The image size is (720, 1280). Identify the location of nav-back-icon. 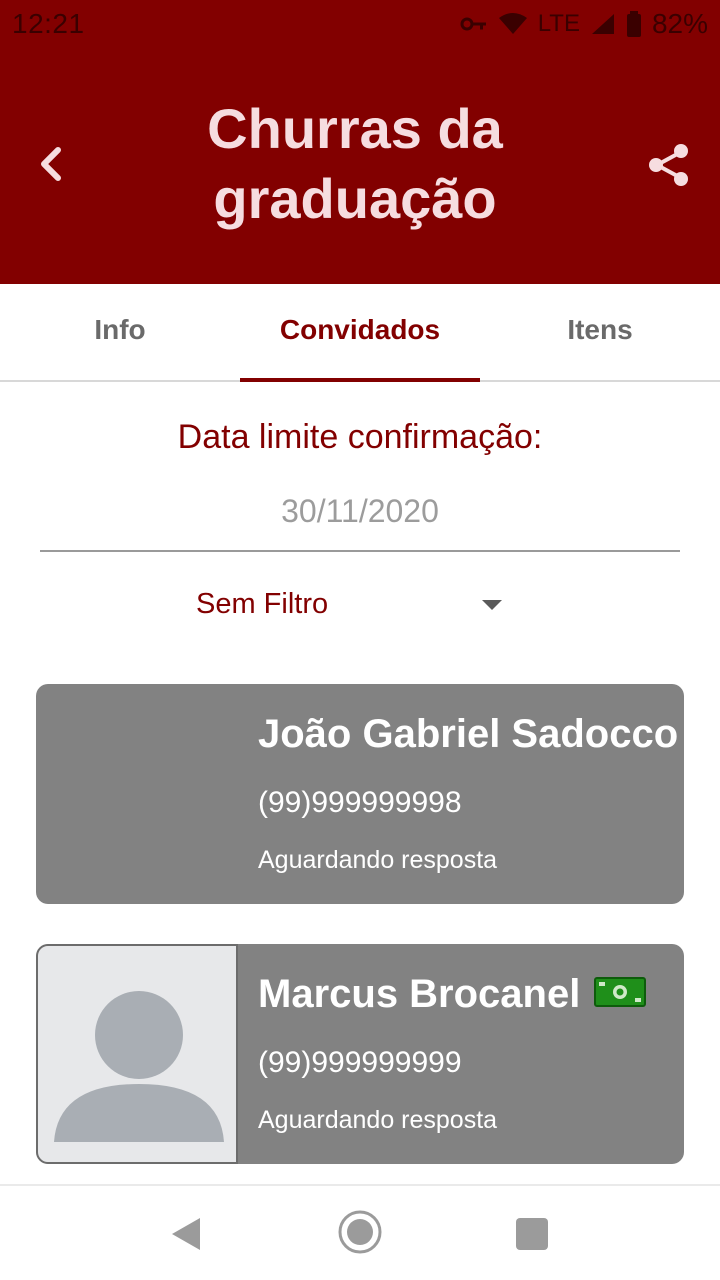
(186, 1234).